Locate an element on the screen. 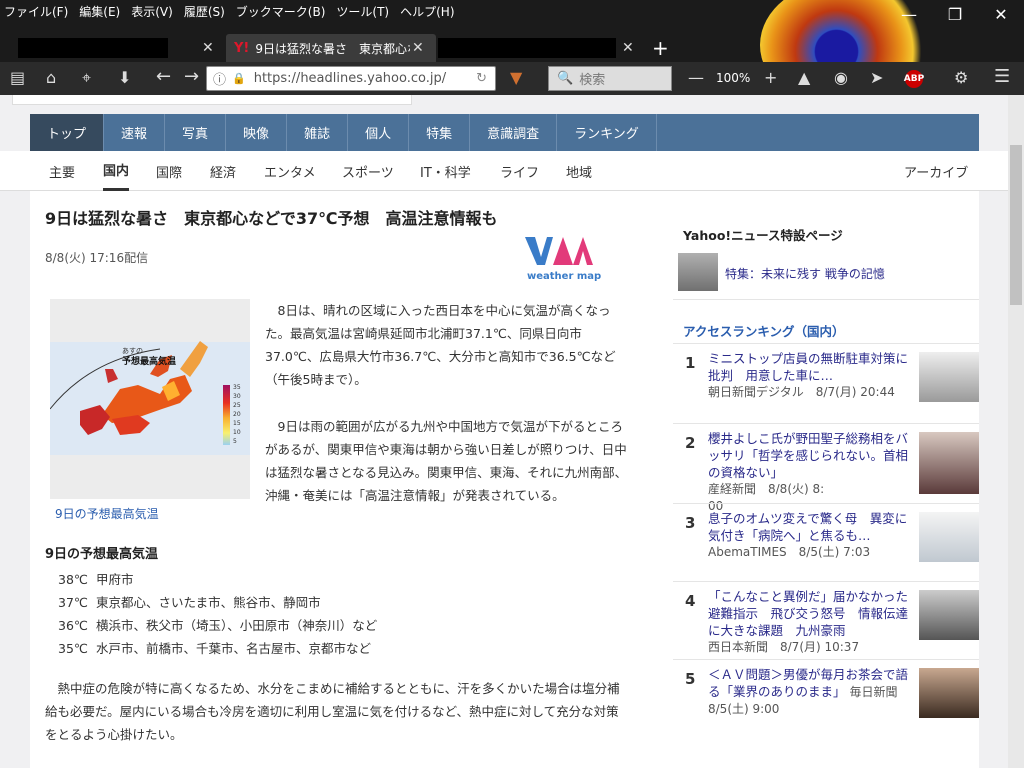  menu-tools: ツール(T) is located at coordinates (362, 11).